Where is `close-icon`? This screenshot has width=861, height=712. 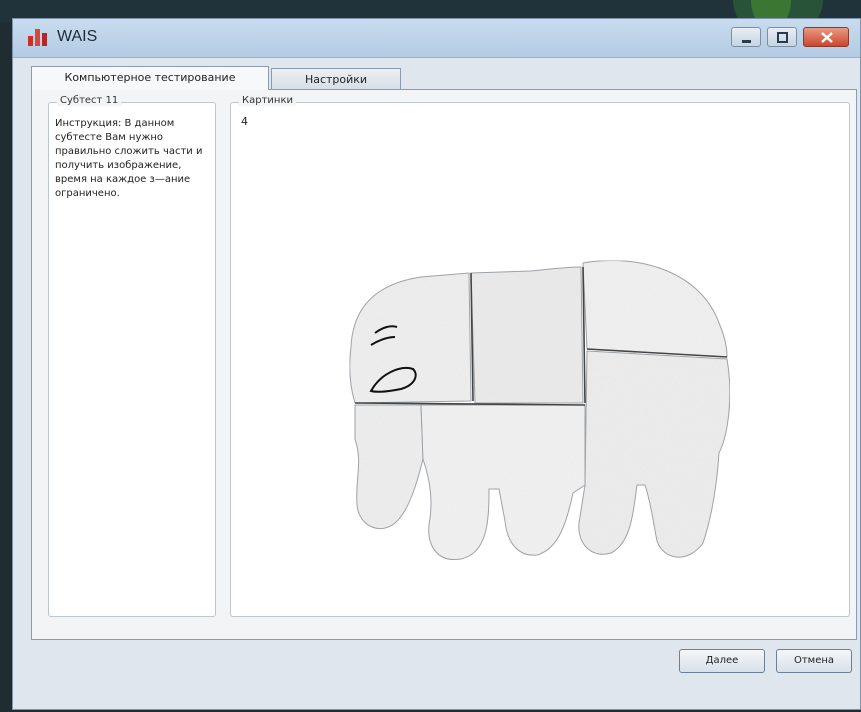
close-icon is located at coordinates (827, 37).